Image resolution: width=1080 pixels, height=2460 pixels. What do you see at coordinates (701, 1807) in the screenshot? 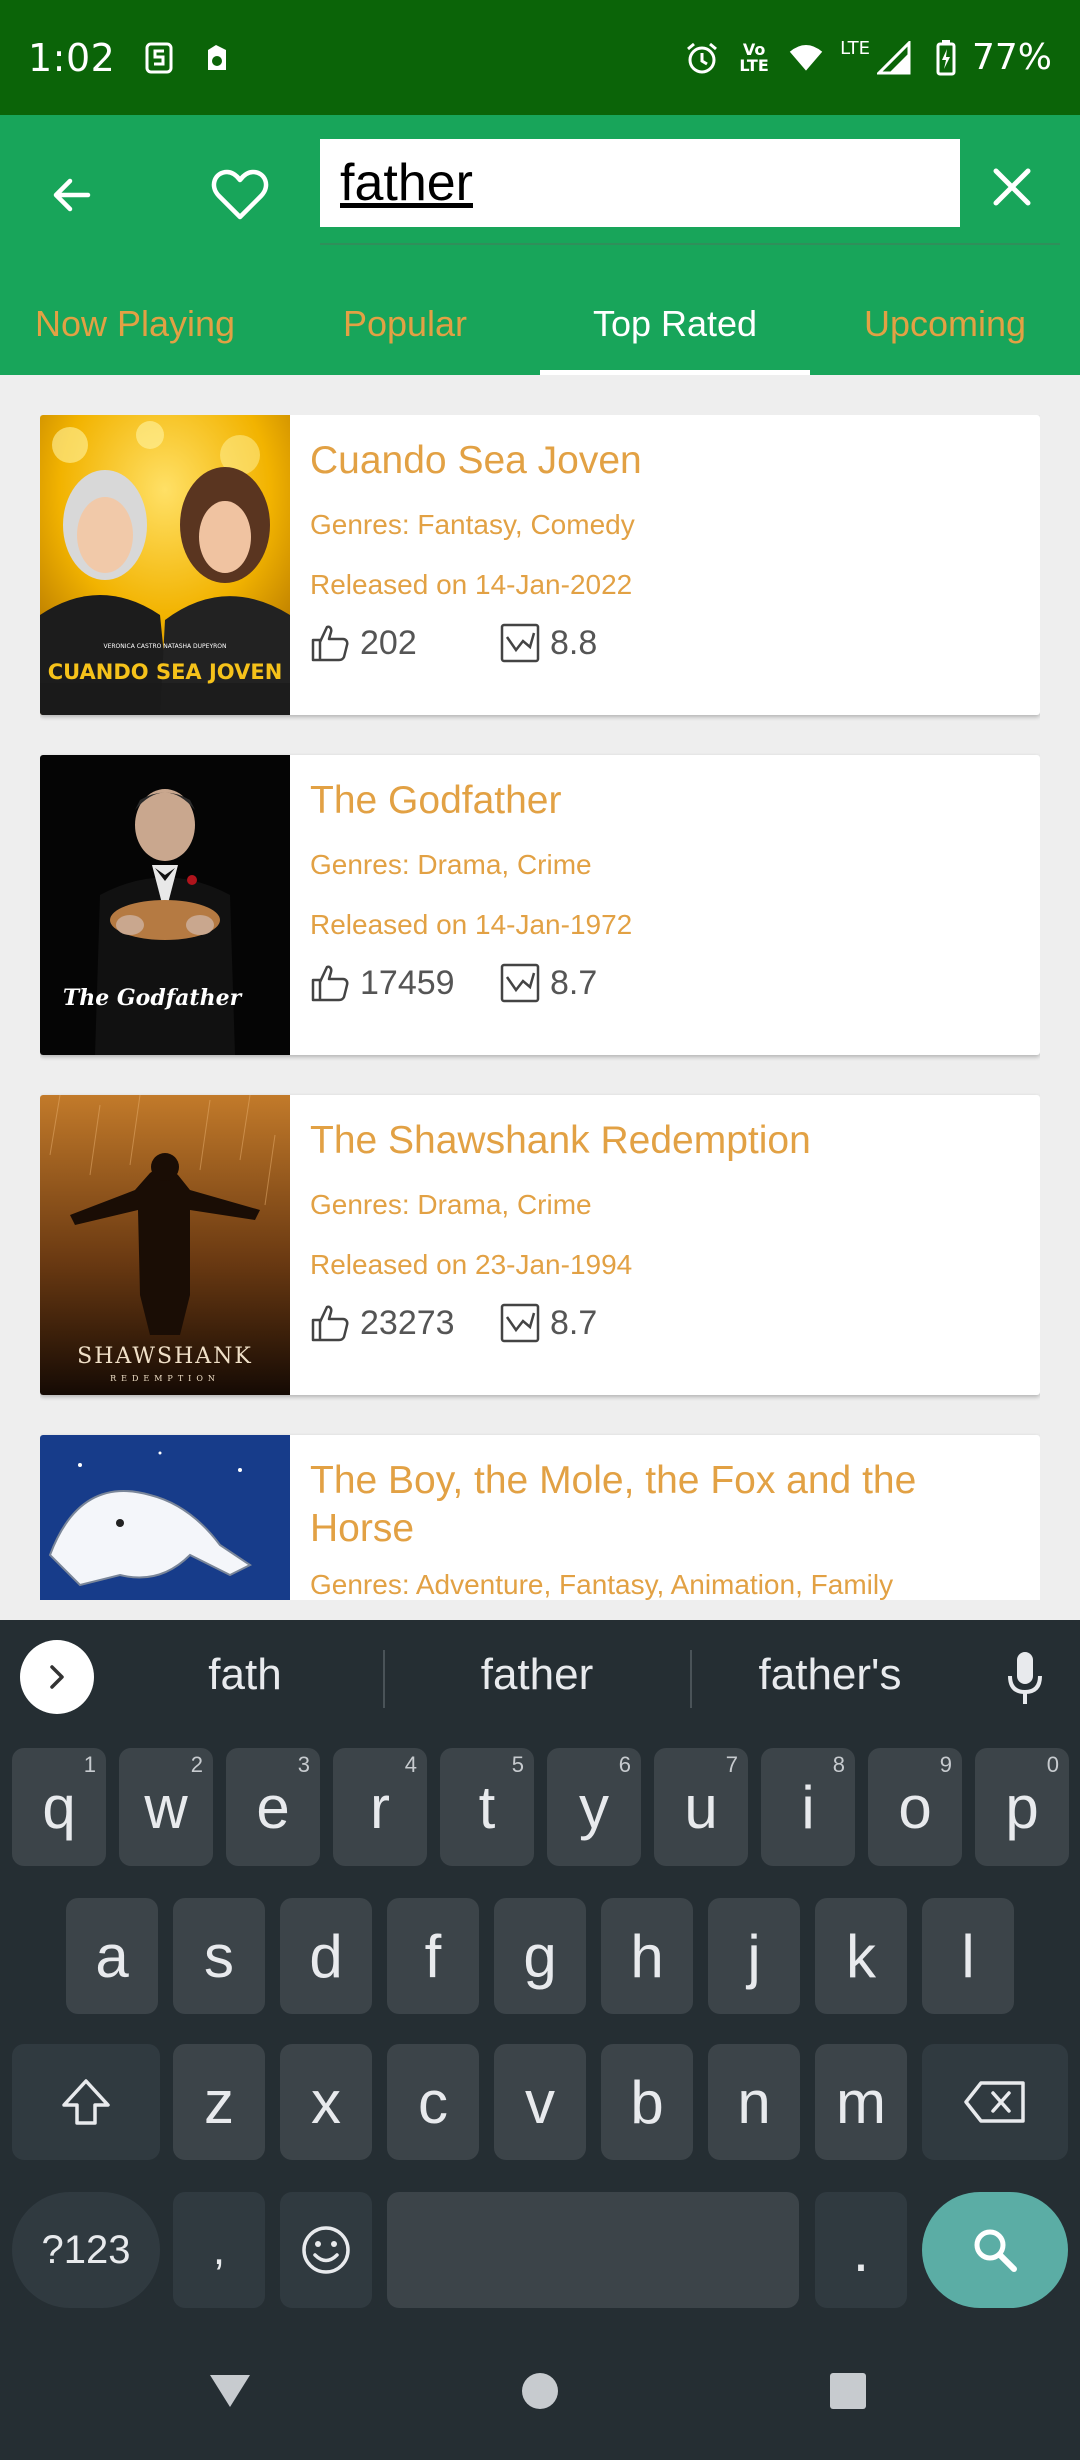
I see `key-u: u7` at bounding box center [701, 1807].